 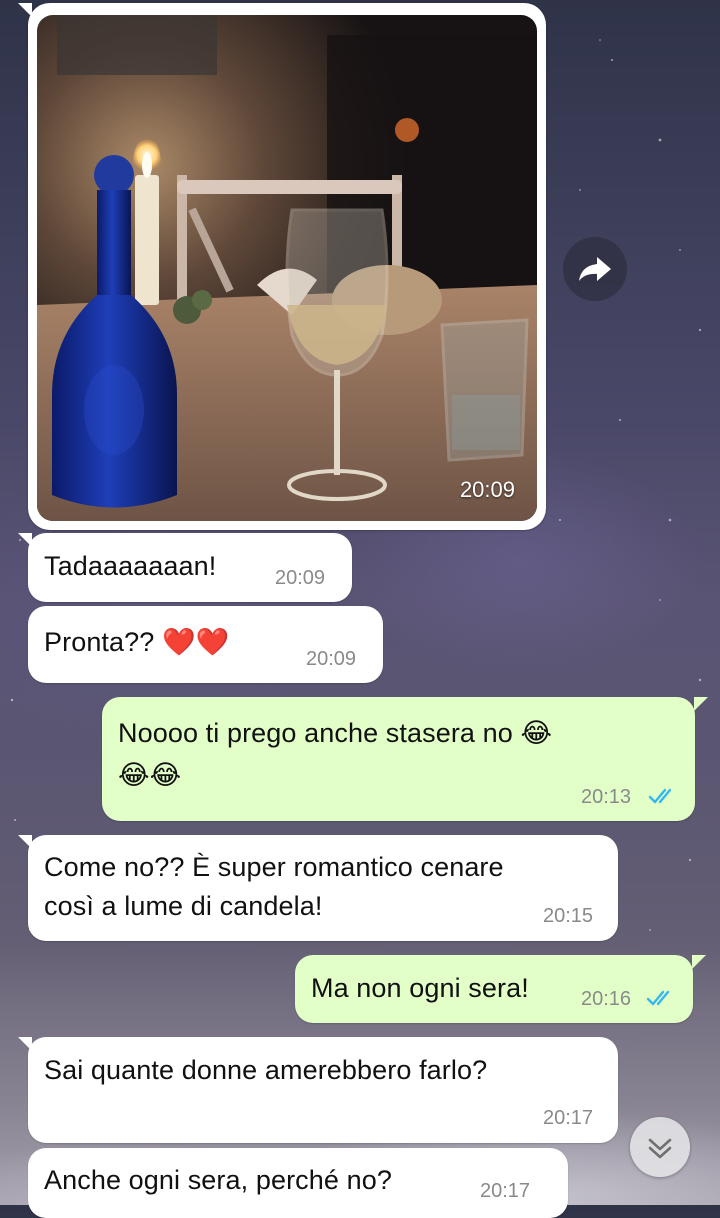 I want to click on incoming-message: Anche ogni sera, perché no? 20:17, so click(x=298, y=1183).